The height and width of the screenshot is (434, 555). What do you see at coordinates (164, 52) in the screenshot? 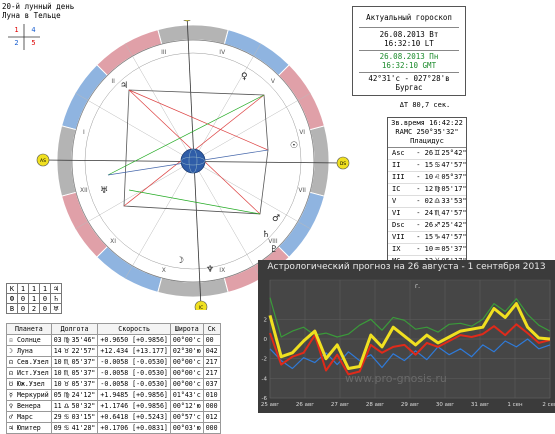
I see `house-numeral: III` at bounding box center [164, 52].